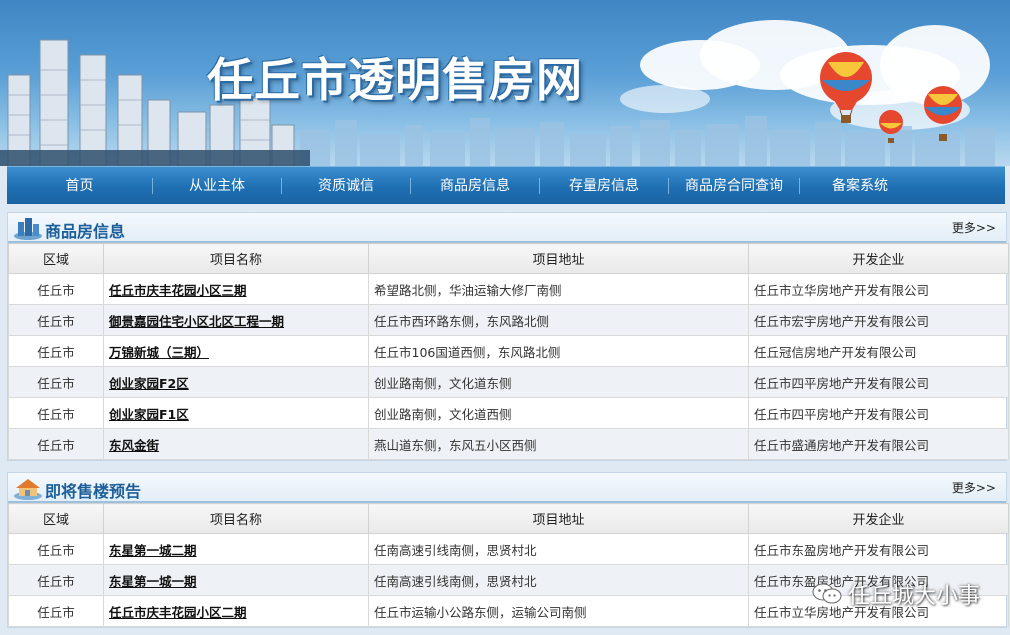  What do you see at coordinates (159, 352) in the screenshot?
I see `project-link: 万锦新城（三期）` at bounding box center [159, 352].